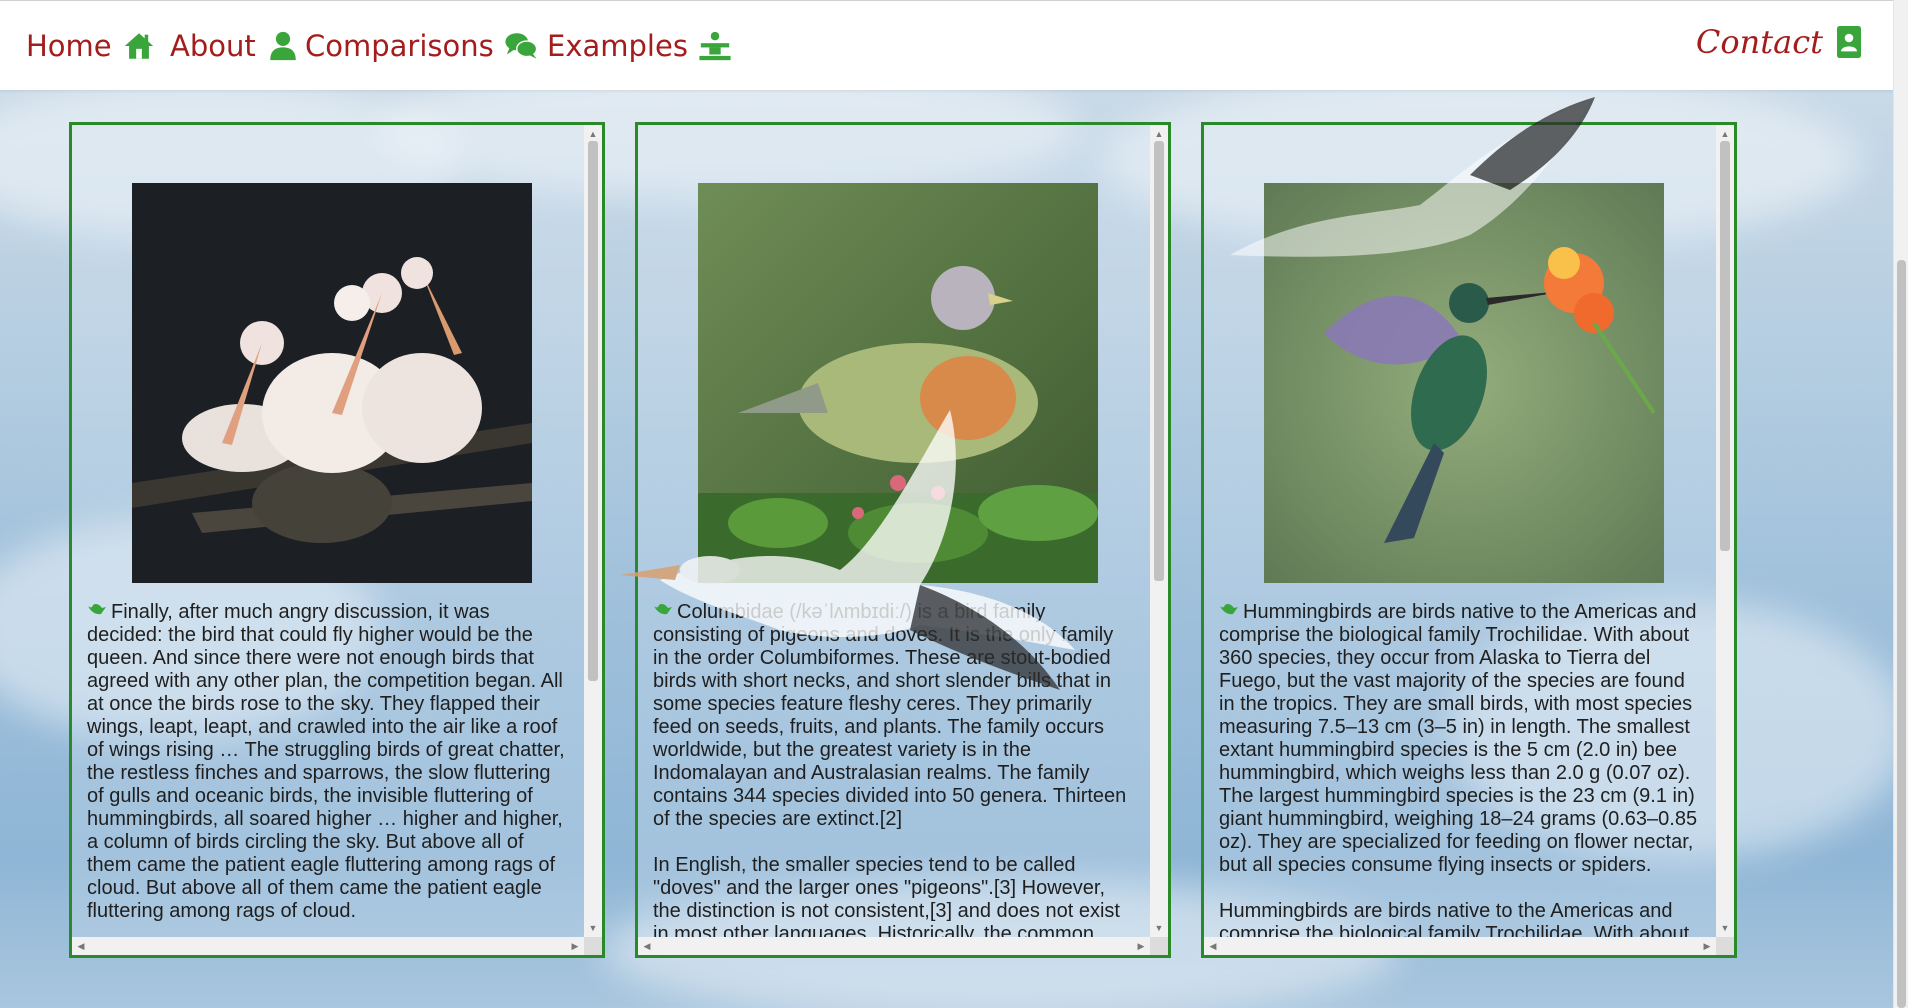 The image size is (1908, 1008). I want to click on hummingbird-photo, so click(1464, 383).